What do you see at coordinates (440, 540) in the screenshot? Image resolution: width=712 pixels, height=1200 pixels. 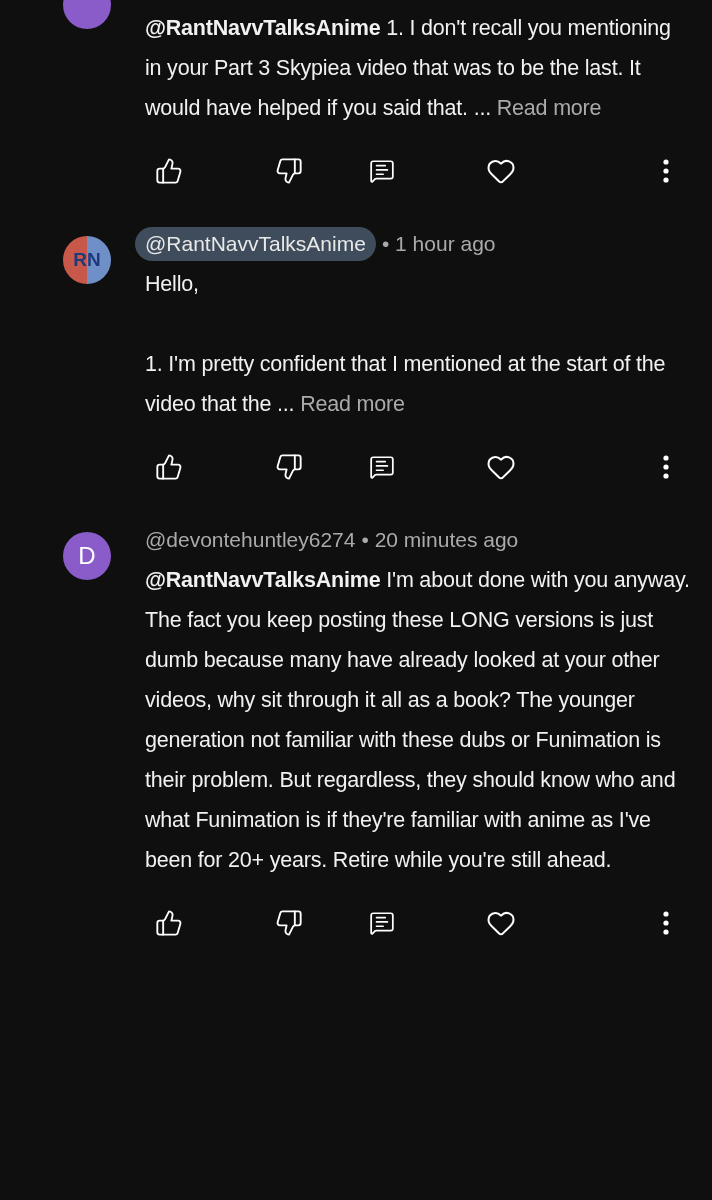 I see `comment-time: • 20 minutes ago` at bounding box center [440, 540].